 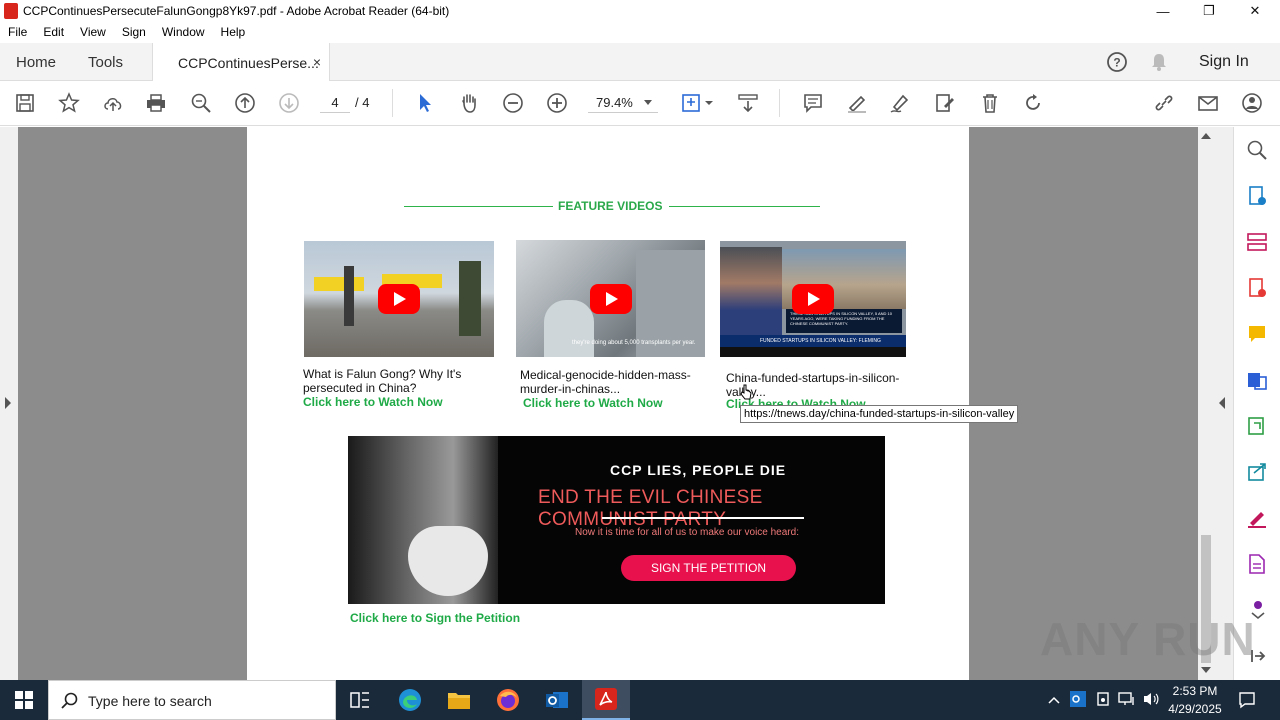 I want to click on tab-document: CCPContinuesPerse... ×, so click(x=241, y=62).